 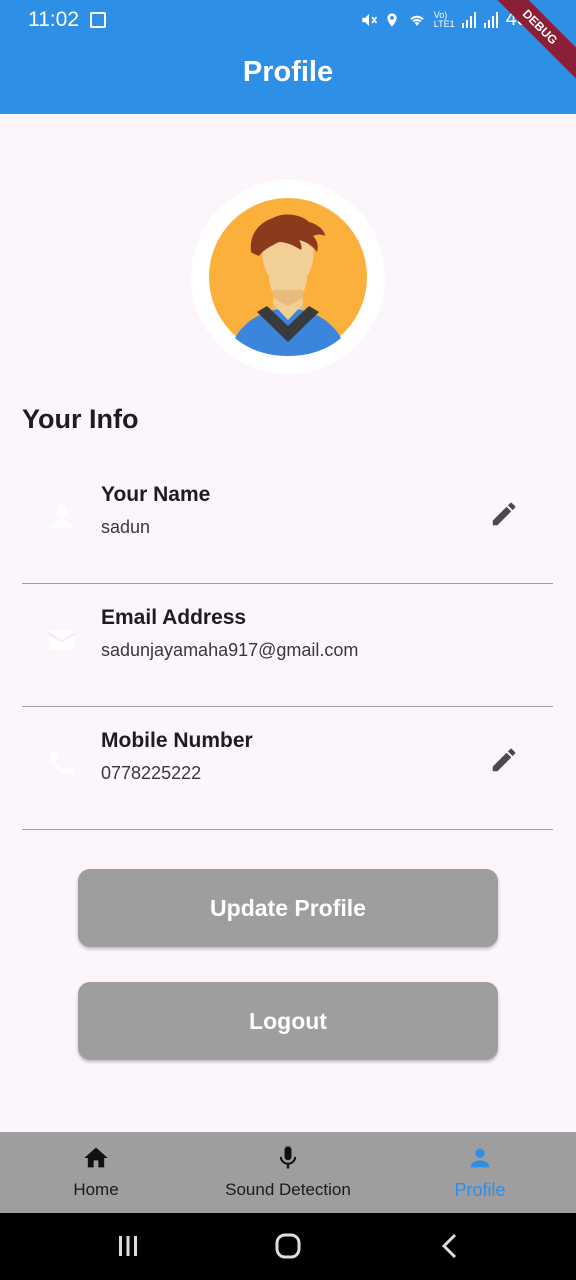 What do you see at coordinates (288, 1189) in the screenshot?
I see `nav-label-sound-detection: Sound Detection` at bounding box center [288, 1189].